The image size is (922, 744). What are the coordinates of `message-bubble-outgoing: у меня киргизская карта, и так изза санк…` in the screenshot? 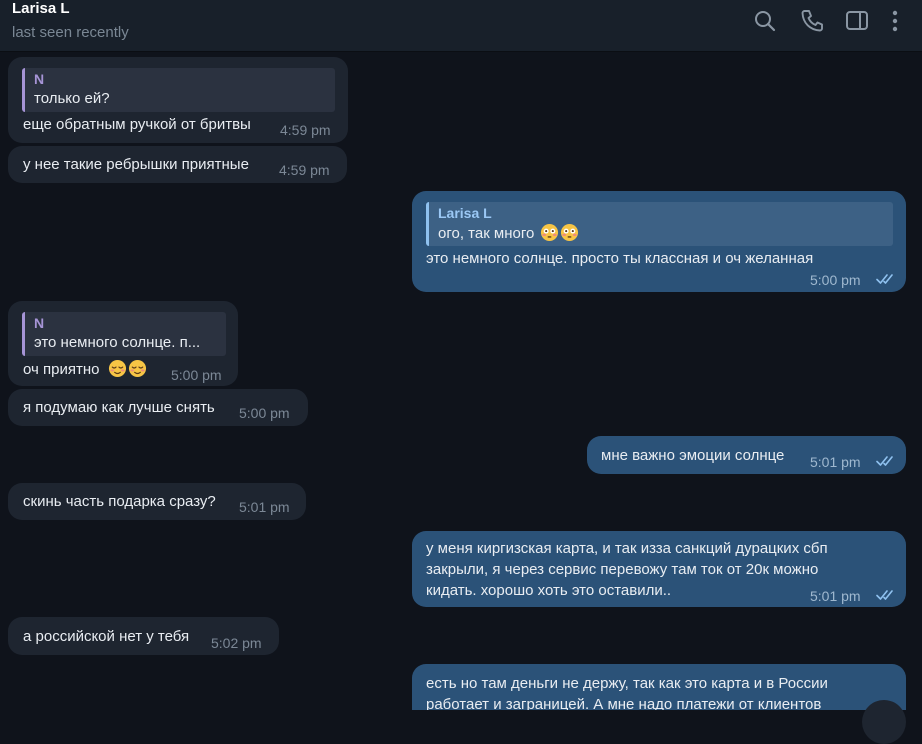 It's located at (659, 569).